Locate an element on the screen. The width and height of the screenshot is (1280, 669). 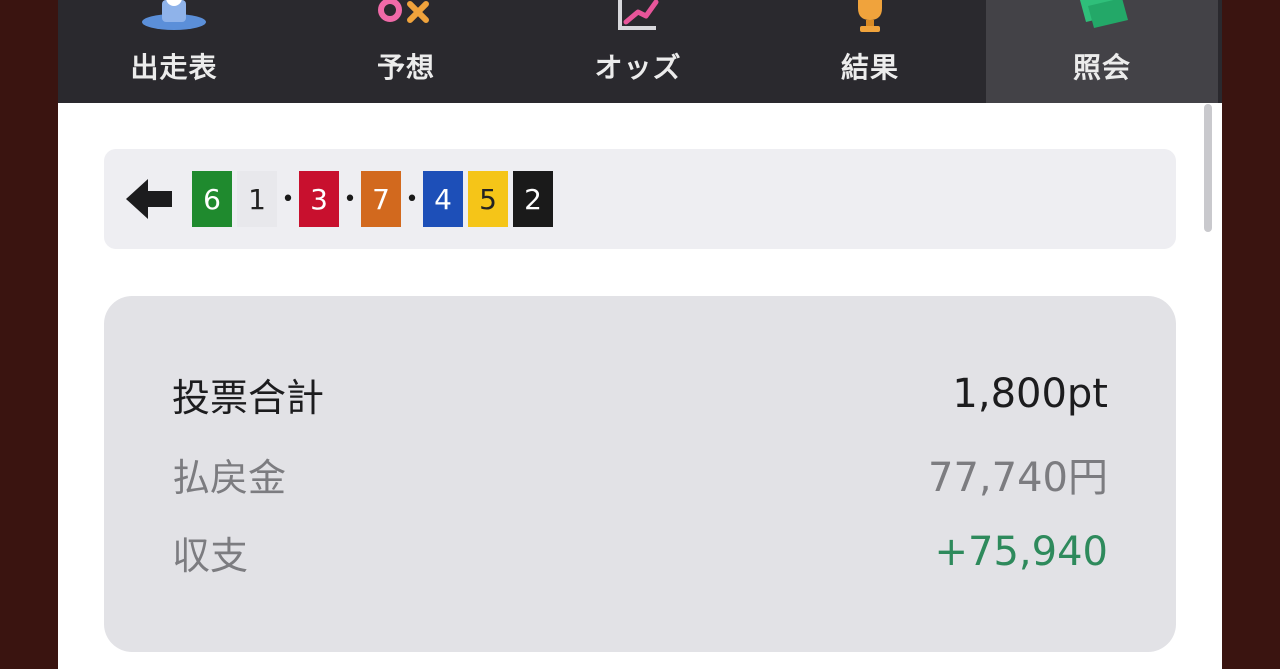
payout-row: 払戻金 77,740円 is located at coordinates (640, 474).